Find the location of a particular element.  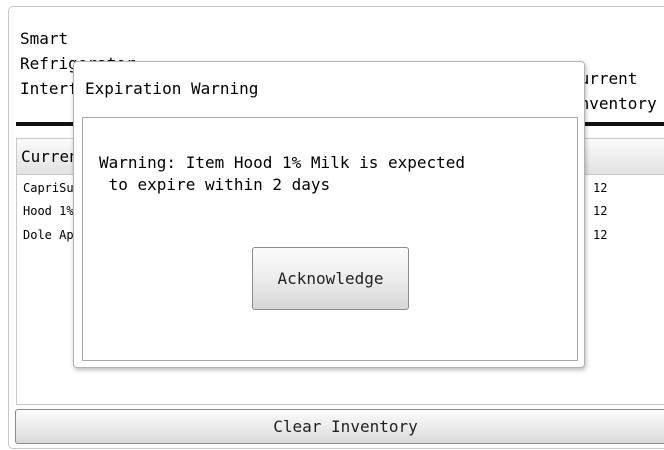

clear-inventory-button: Clear Inventory is located at coordinates (339, 426).